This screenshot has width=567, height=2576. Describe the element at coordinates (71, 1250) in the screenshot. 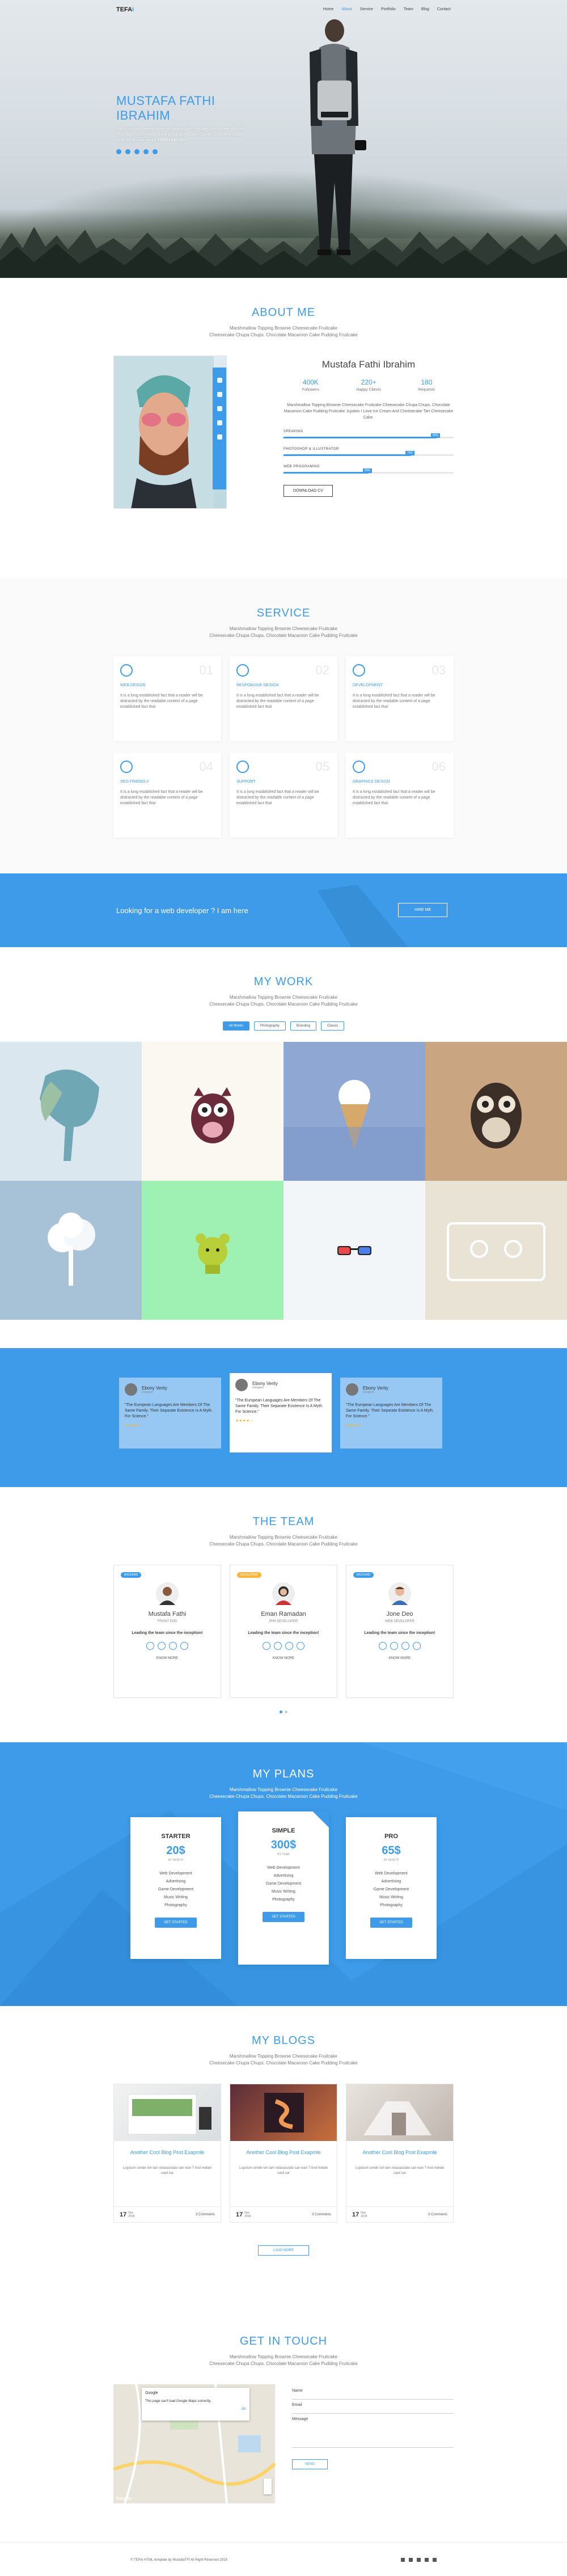

I see `portfolio-item-tree` at that location.